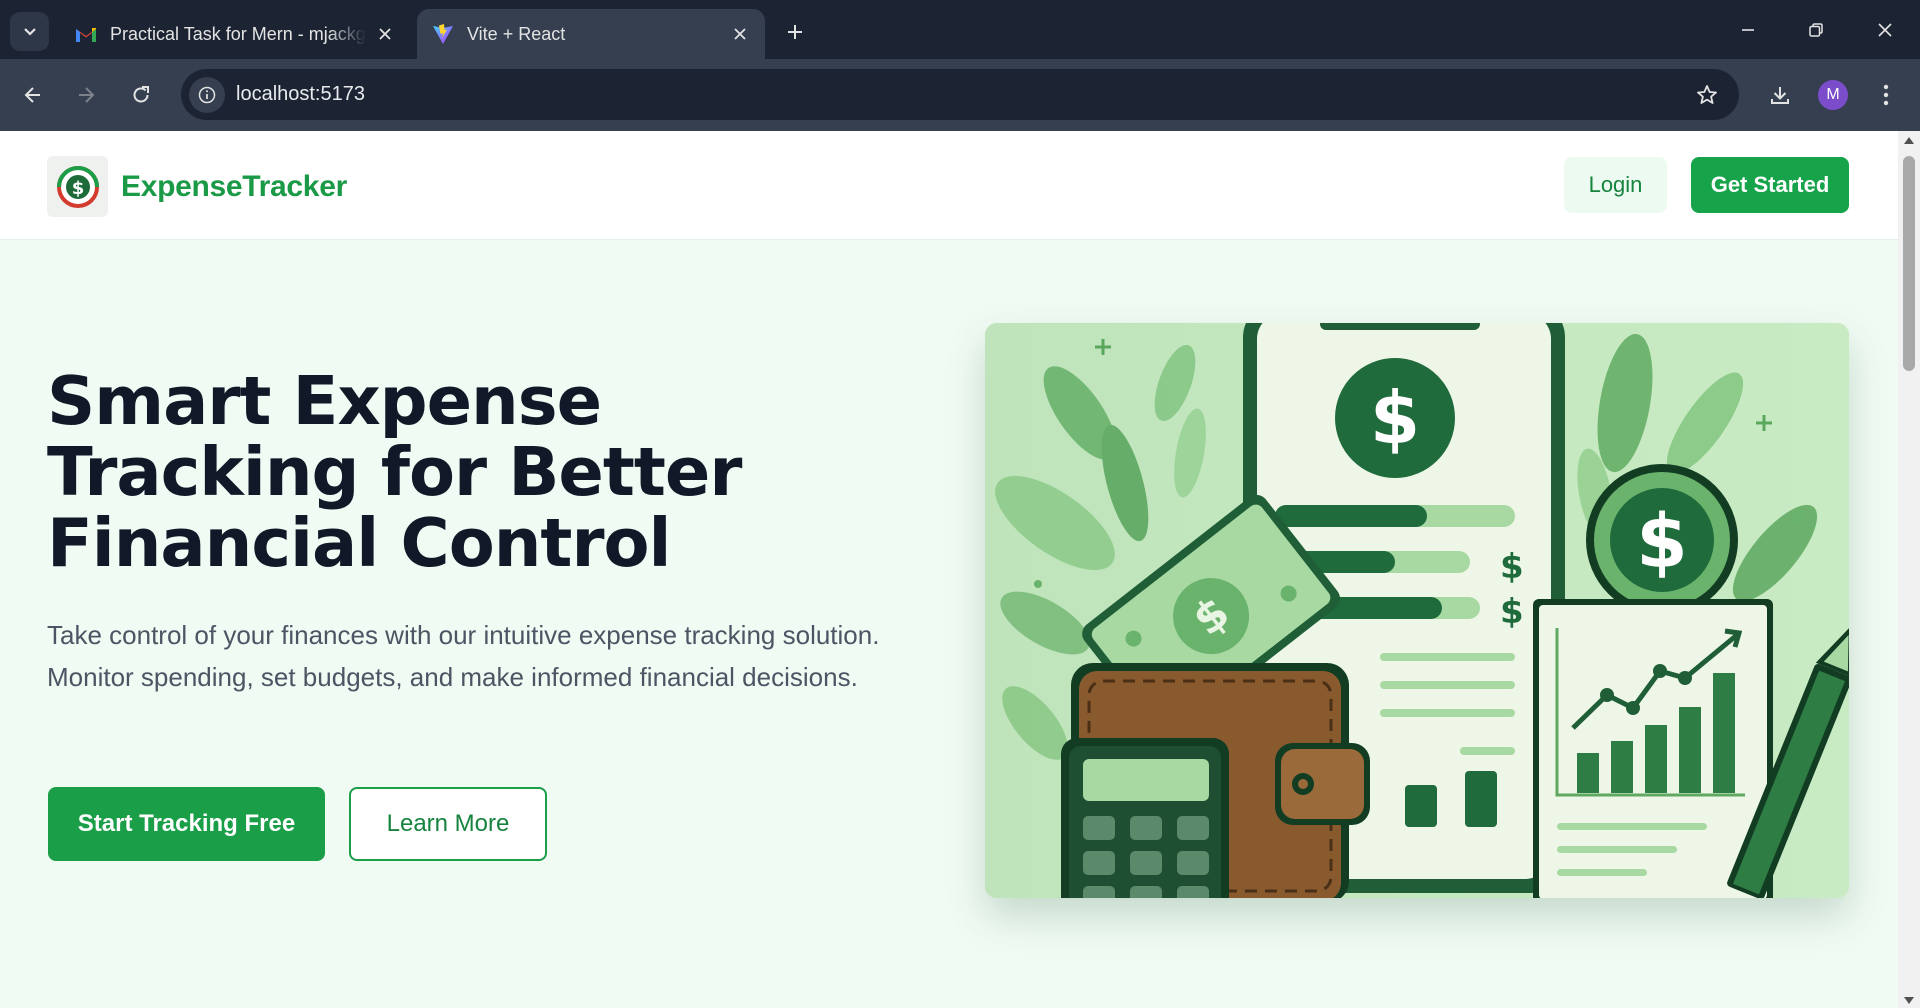 Image resolution: width=1920 pixels, height=1008 pixels. I want to click on get-started-button: Get Started, so click(1770, 185).